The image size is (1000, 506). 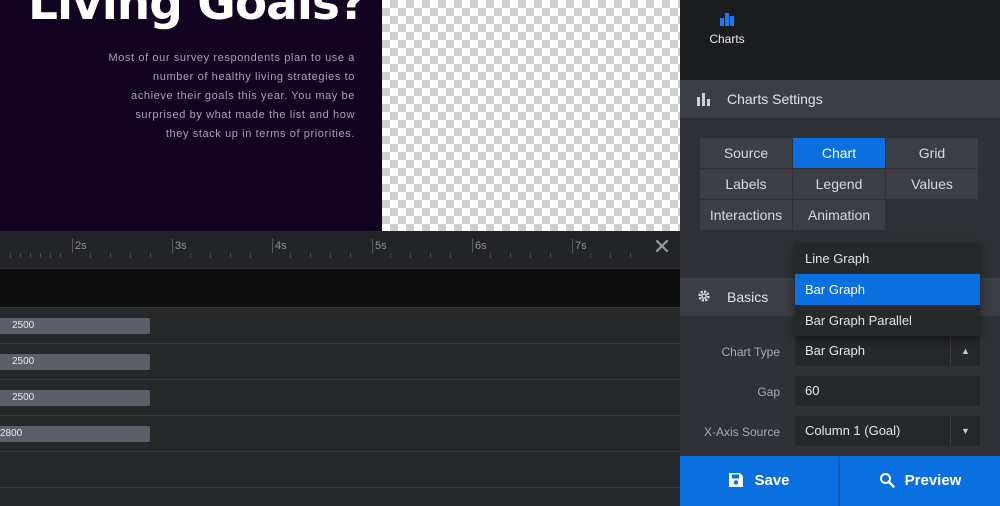 I want to click on gap-label: Gap, so click(x=768, y=392).